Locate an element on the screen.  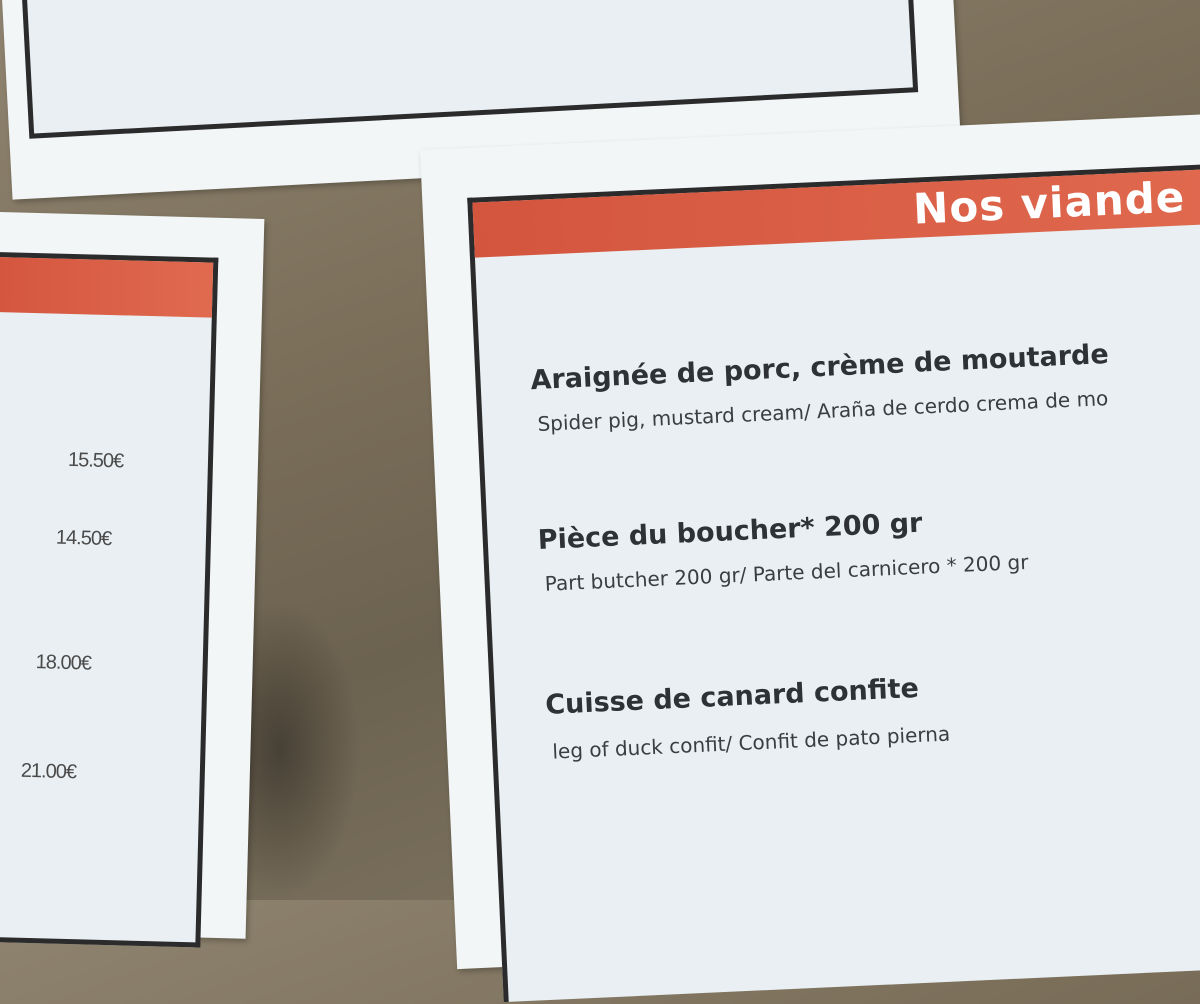
left-menu-frame: 15.50€ 14.50€ 18.00€ 21.00€ is located at coordinates (109, 599).